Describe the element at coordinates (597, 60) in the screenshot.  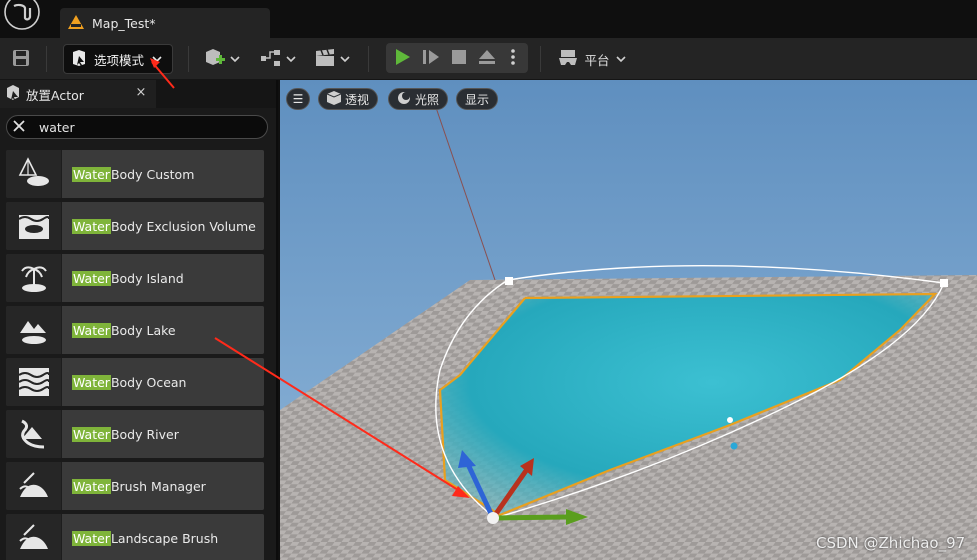
I see `platform-label: 平台` at that location.